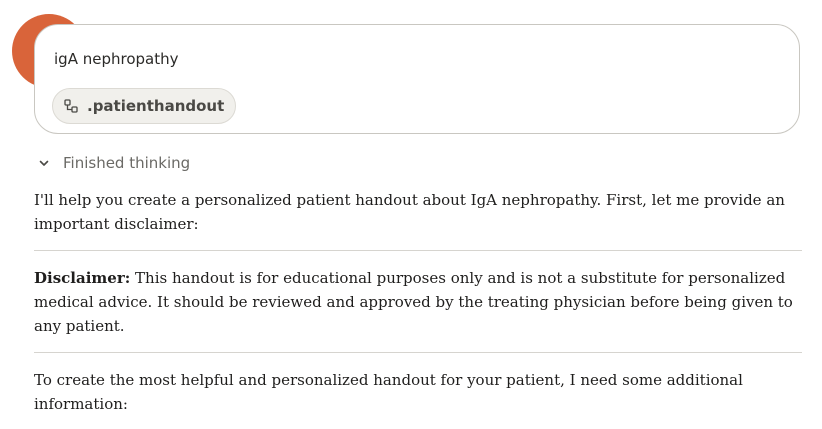 The width and height of the screenshot is (822, 429). I want to click on thinking-toggle: Finished thinking, so click(113, 163).